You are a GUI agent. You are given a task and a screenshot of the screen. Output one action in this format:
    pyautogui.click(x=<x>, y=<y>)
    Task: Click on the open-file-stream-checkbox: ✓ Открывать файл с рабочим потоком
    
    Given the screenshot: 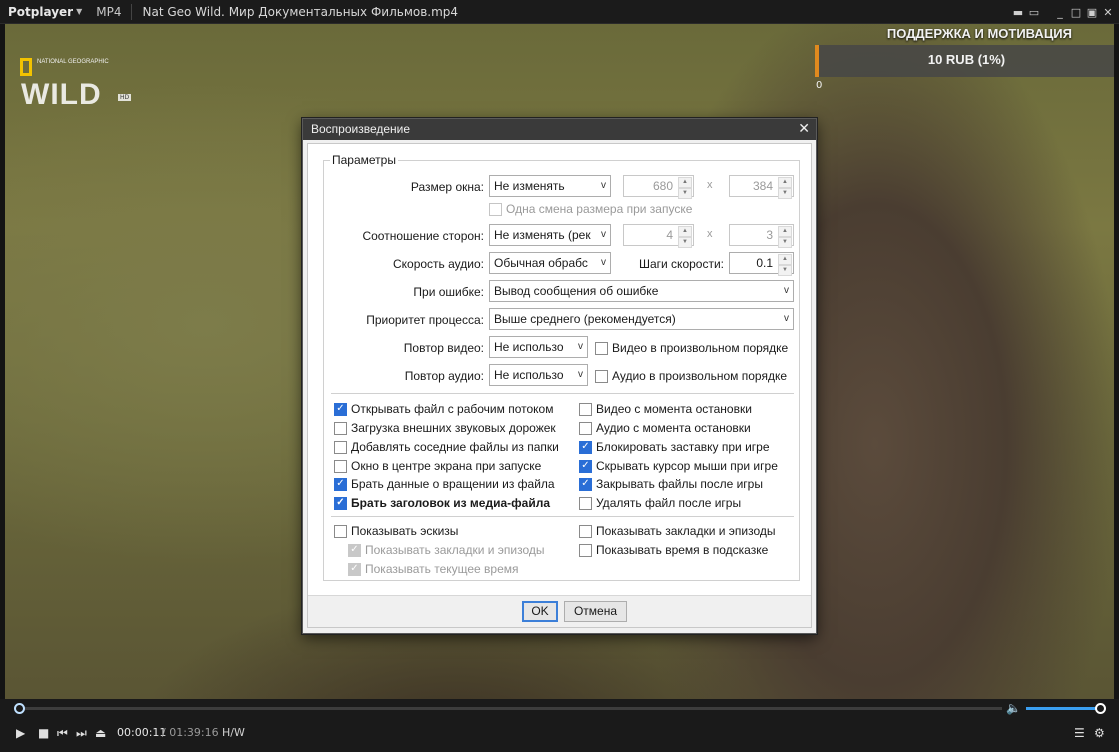 What is the action you would take?
    pyautogui.click(x=443, y=409)
    